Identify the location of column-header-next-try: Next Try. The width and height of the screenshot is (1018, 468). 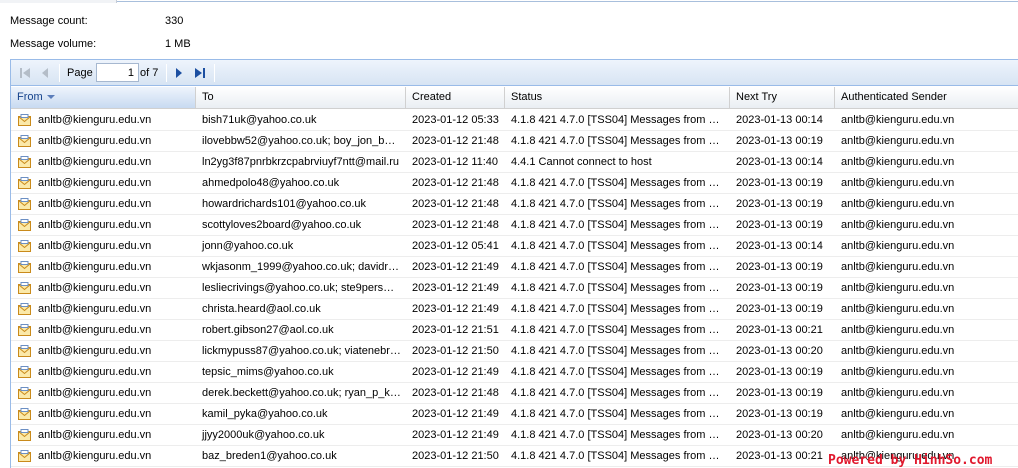
(782, 97).